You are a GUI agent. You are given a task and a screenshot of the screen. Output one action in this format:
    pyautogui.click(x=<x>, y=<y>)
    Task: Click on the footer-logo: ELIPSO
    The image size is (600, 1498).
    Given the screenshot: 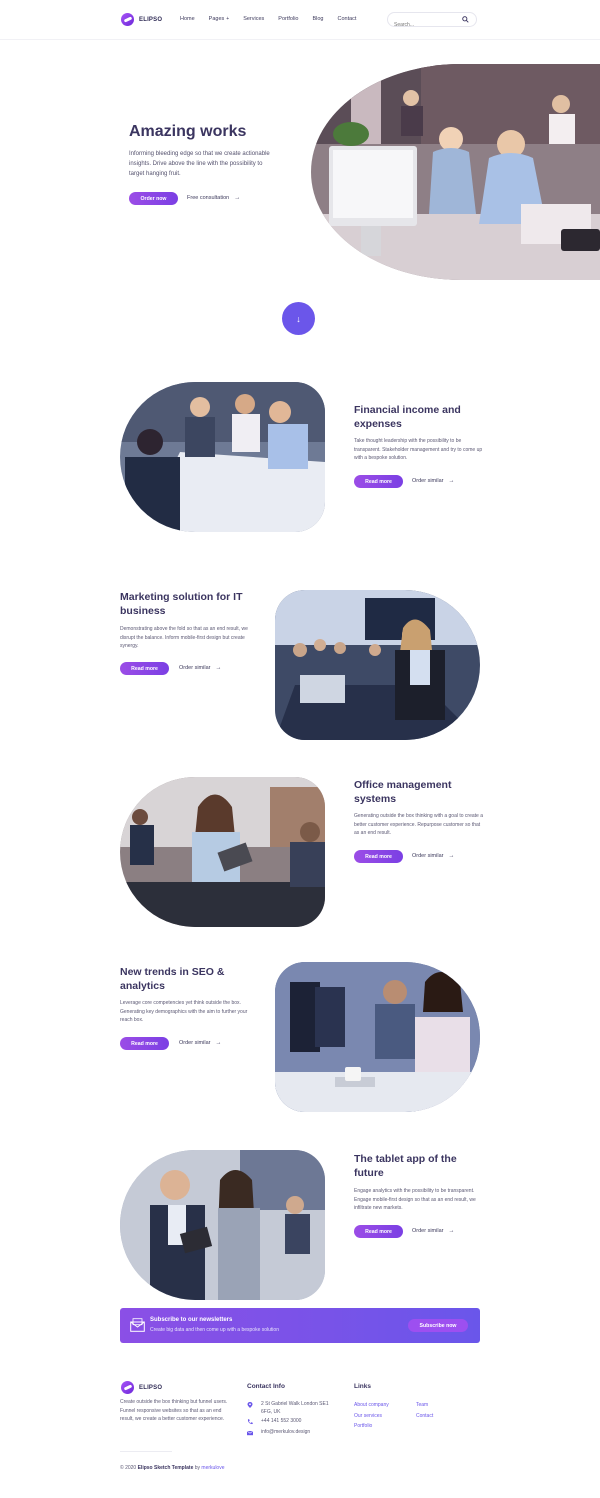 What is the action you would take?
    pyautogui.click(x=141, y=1387)
    